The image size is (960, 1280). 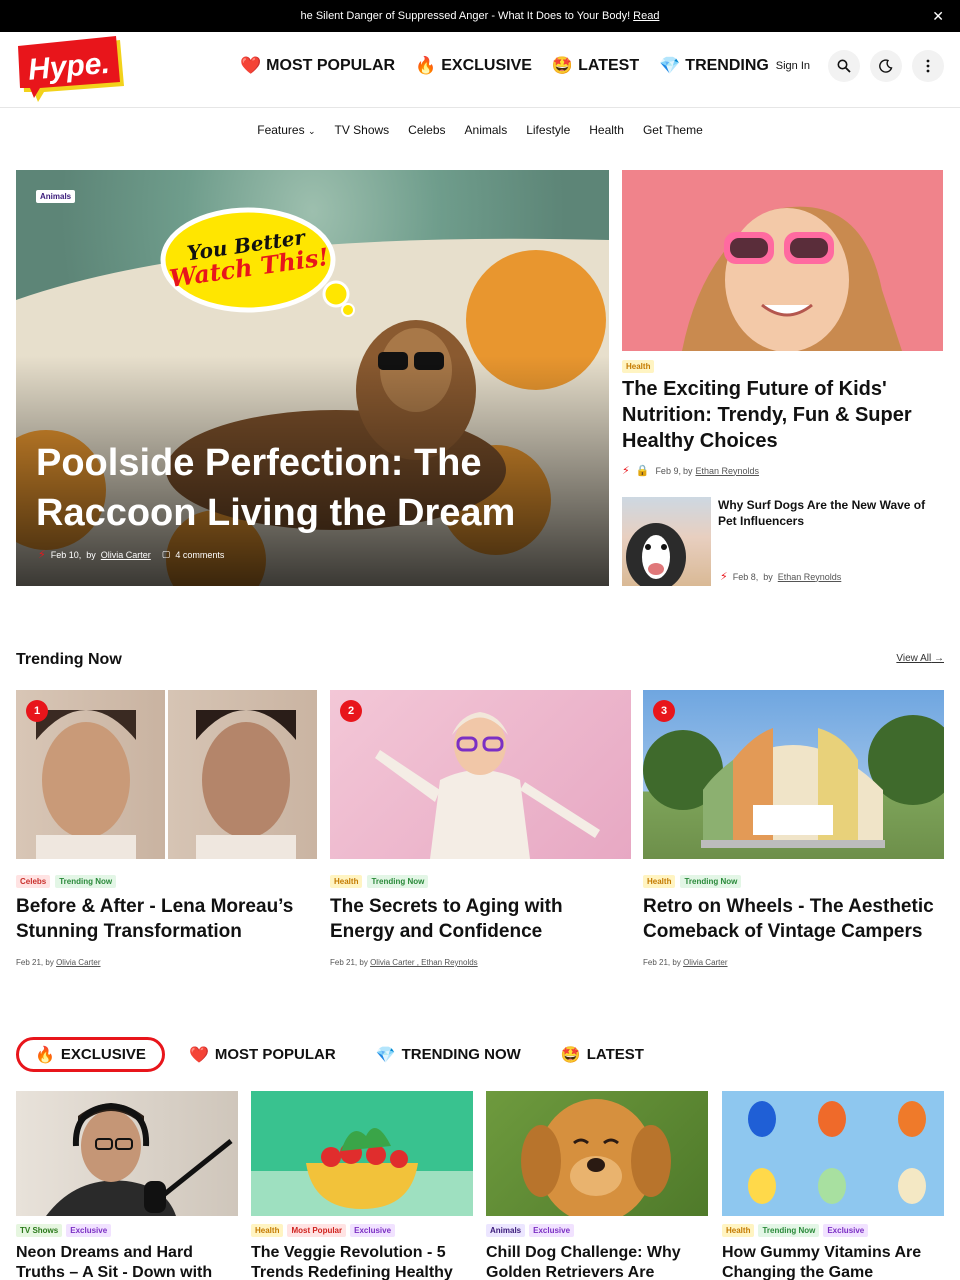 What do you see at coordinates (914, 658) in the screenshot?
I see `view-all-label: View All` at bounding box center [914, 658].